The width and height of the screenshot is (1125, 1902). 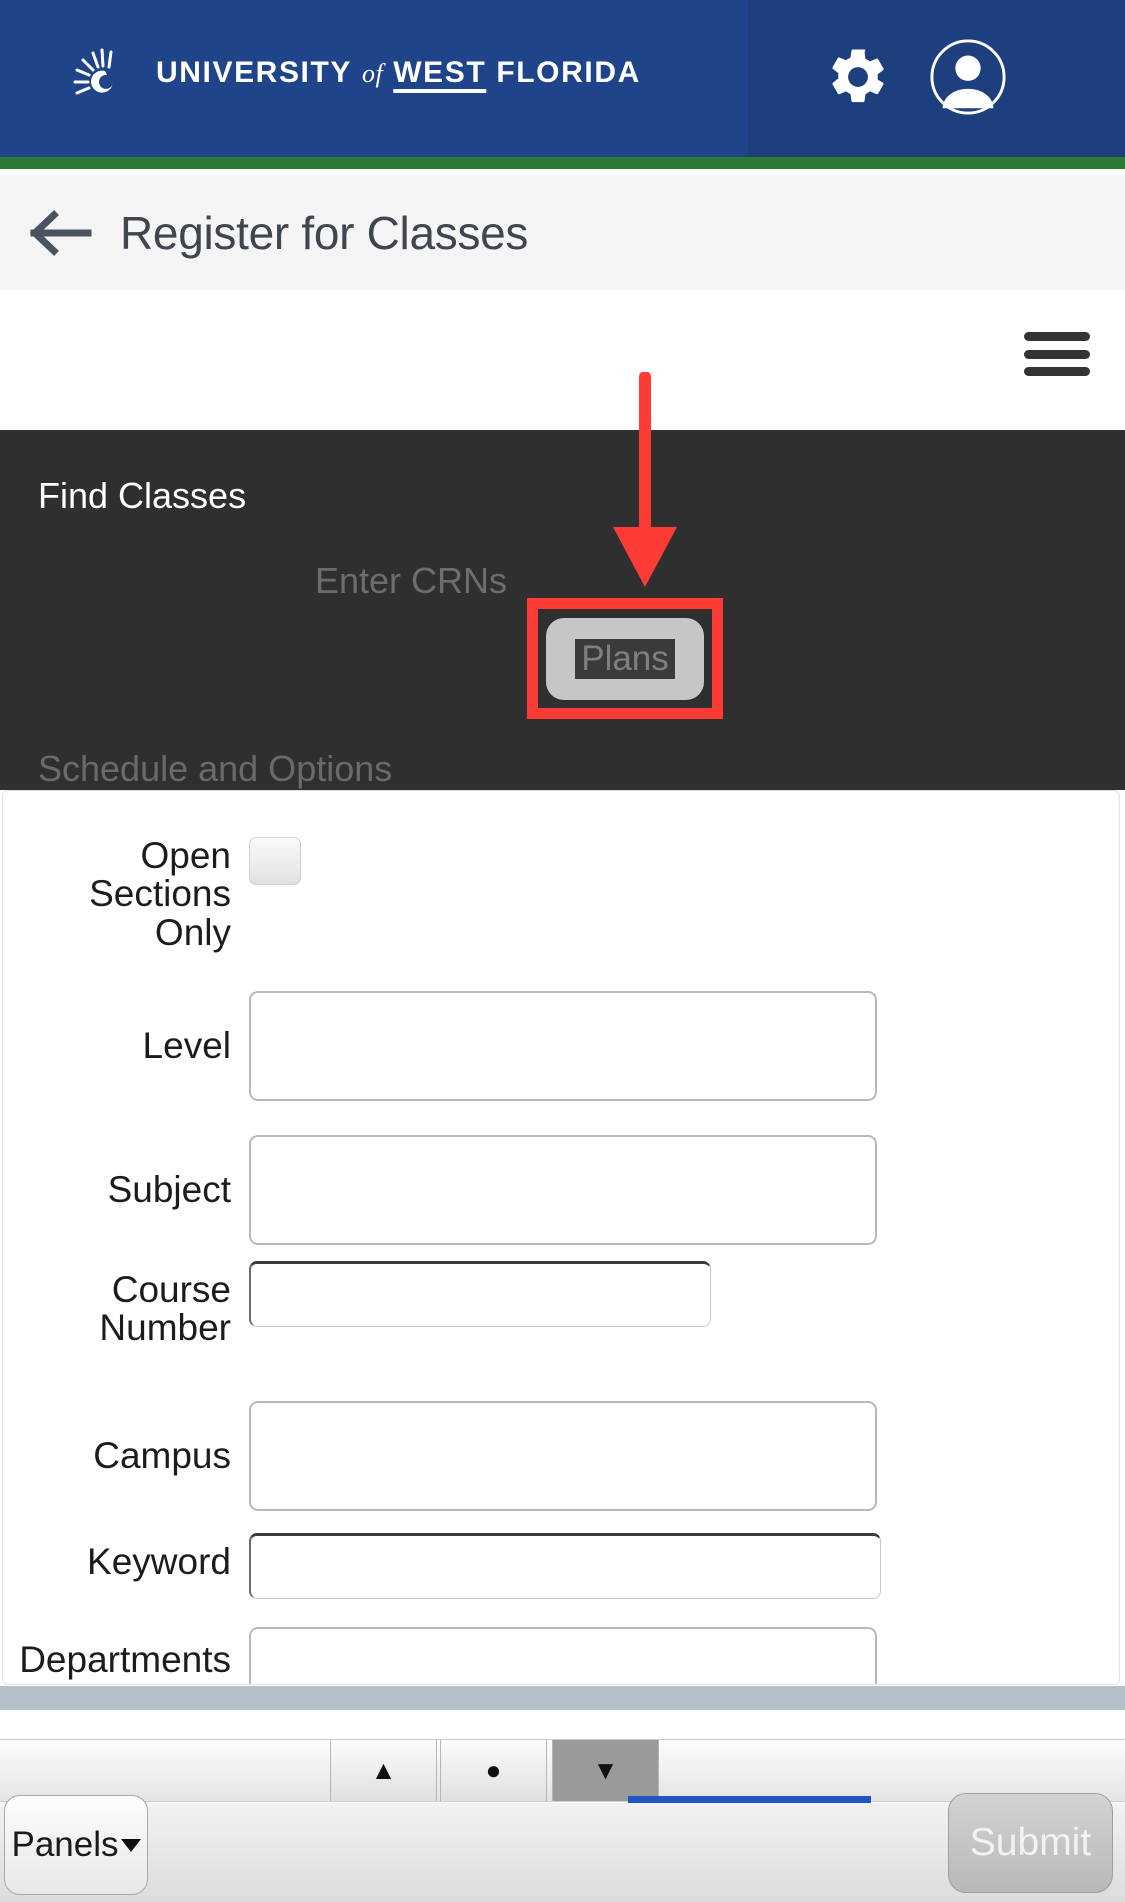 What do you see at coordinates (215, 769) in the screenshot?
I see `tab-schedule-and-options: Schedule and Options` at bounding box center [215, 769].